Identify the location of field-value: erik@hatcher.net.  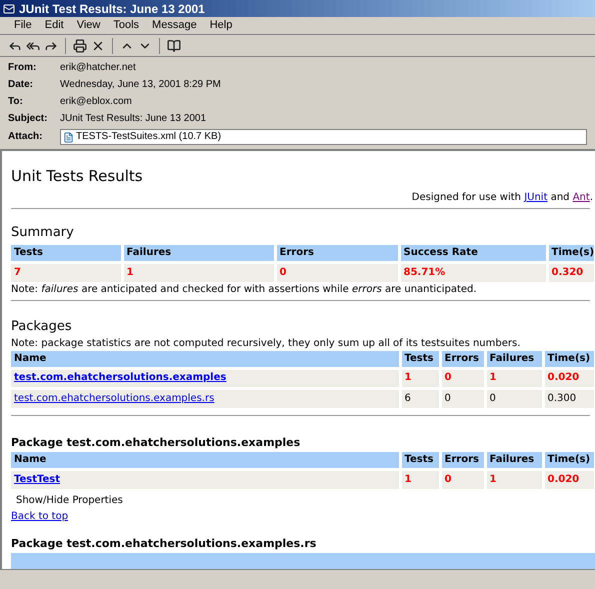
(98, 68).